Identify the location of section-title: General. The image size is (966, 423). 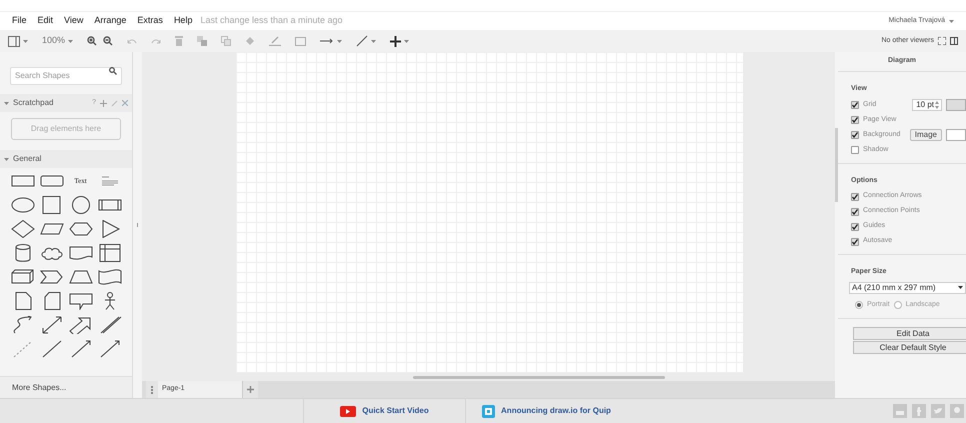
(27, 159).